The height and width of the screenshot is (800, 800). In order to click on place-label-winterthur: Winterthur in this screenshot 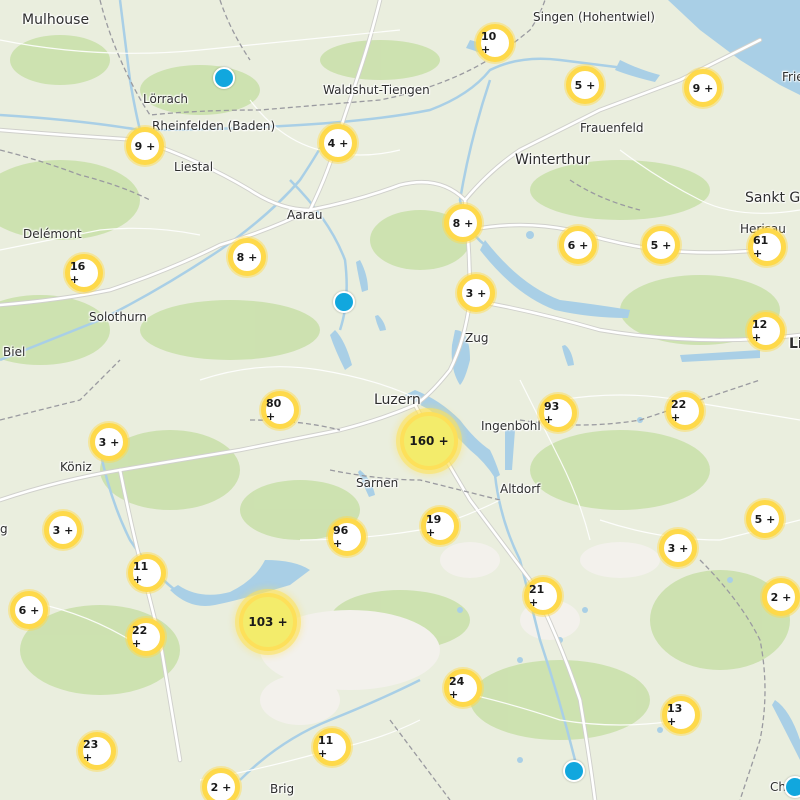, I will do `click(553, 160)`.